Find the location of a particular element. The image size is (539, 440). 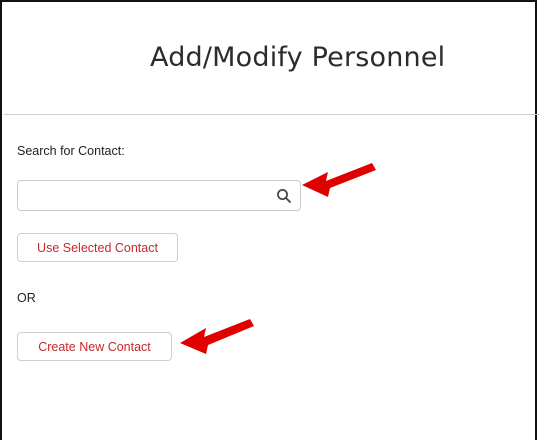

or-label: OR is located at coordinates (26, 298).